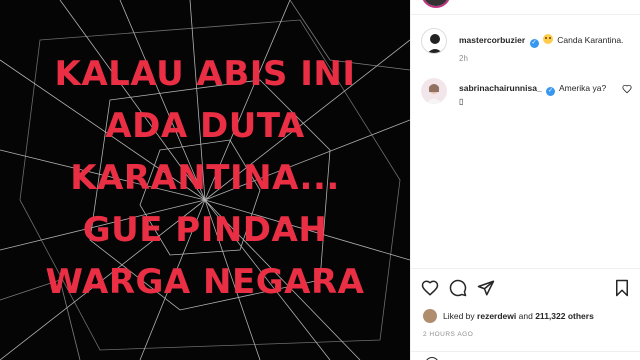 This screenshot has width=640, height=360. Describe the element at coordinates (461, 101) in the screenshot. I see `comment-text-extra: ▯` at that location.